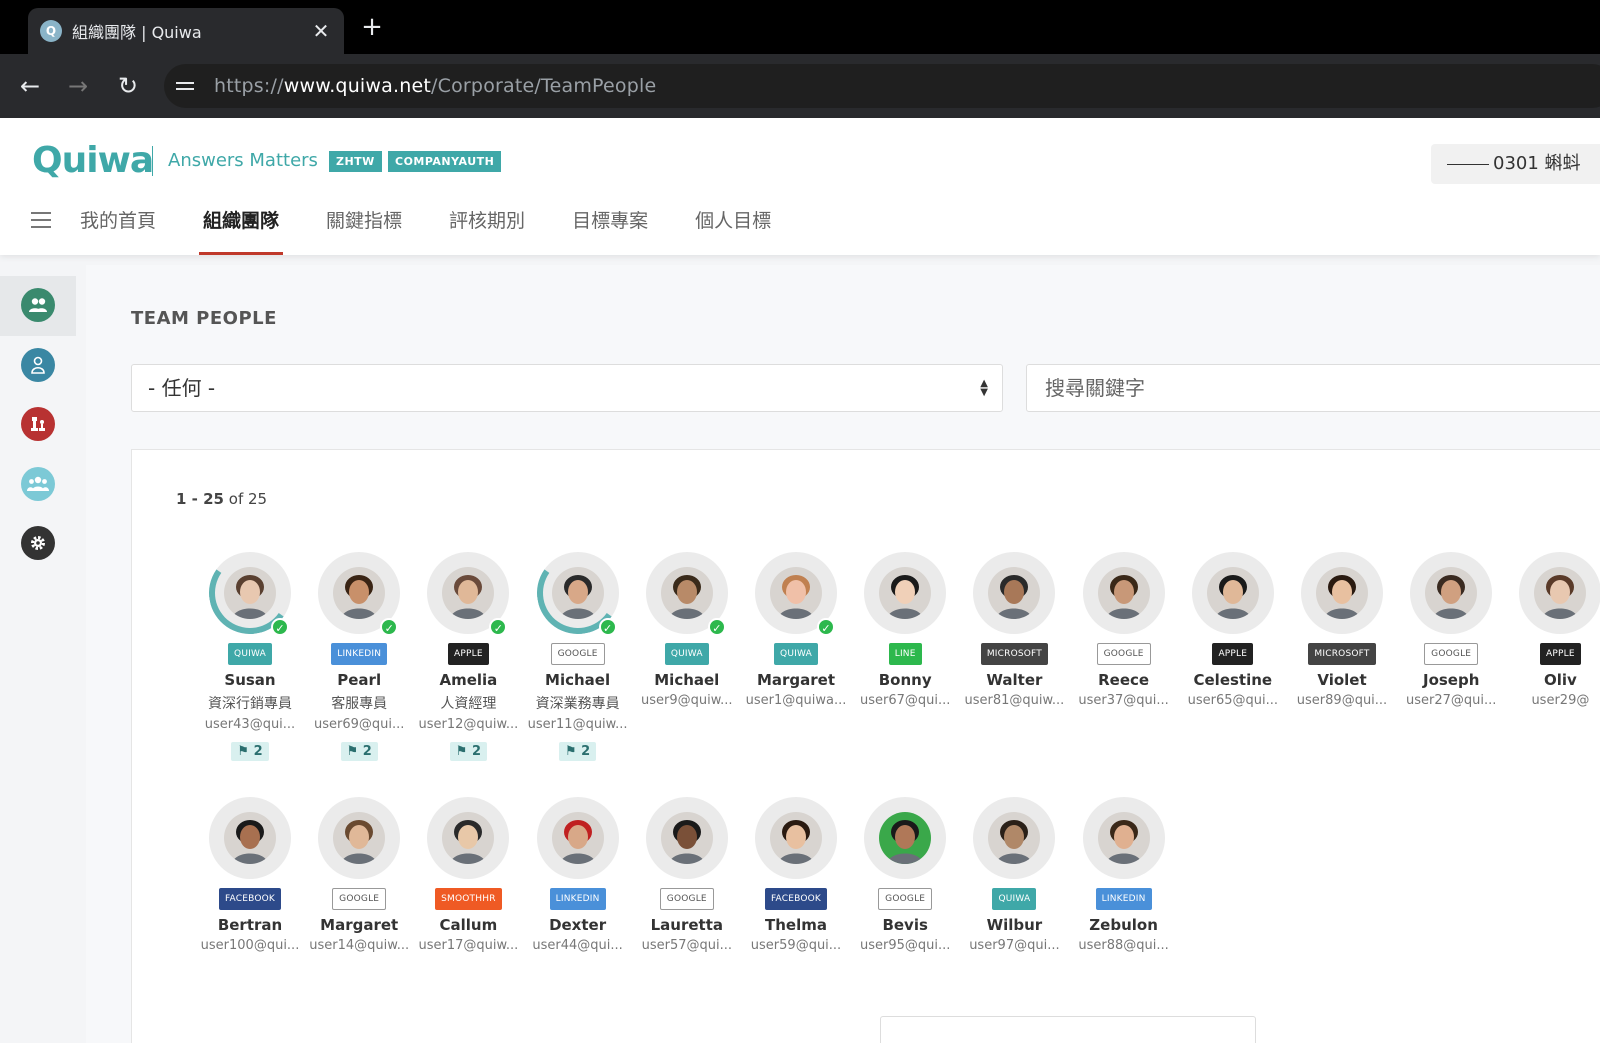  What do you see at coordinates (38, 365) in the screenshot?
I see `person-icon` at bounding box center [38, 365].